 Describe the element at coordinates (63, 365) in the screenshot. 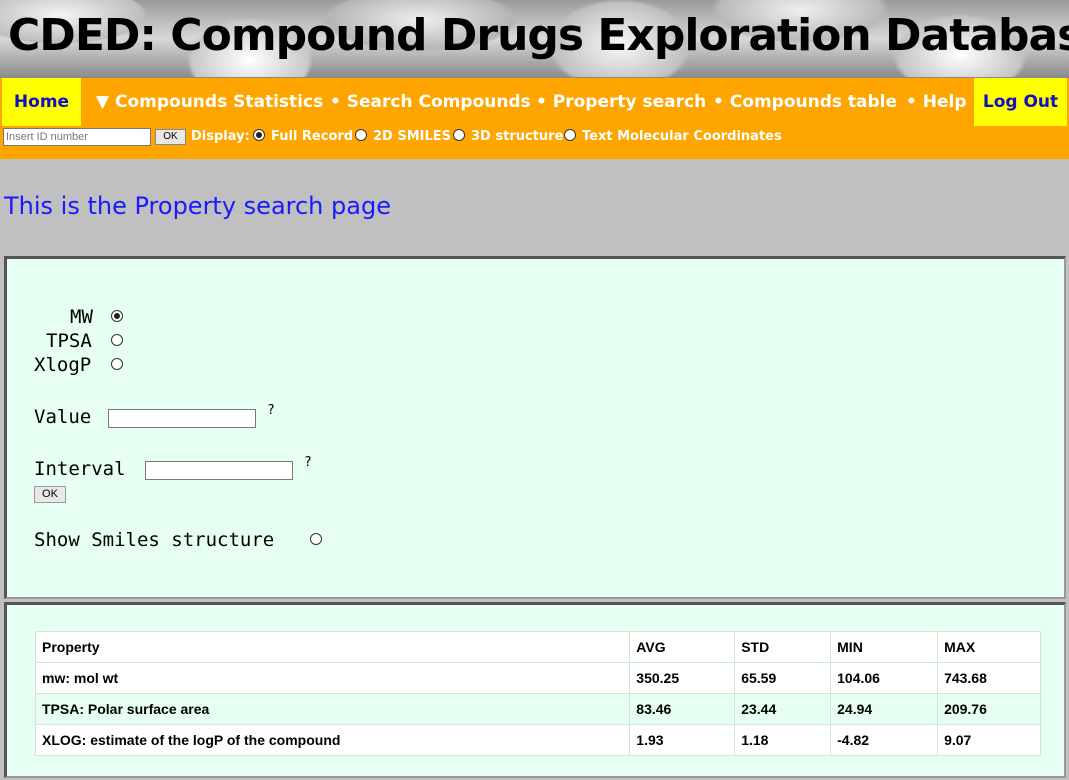

I see `property-xlogp-label: XlogP` at that location.